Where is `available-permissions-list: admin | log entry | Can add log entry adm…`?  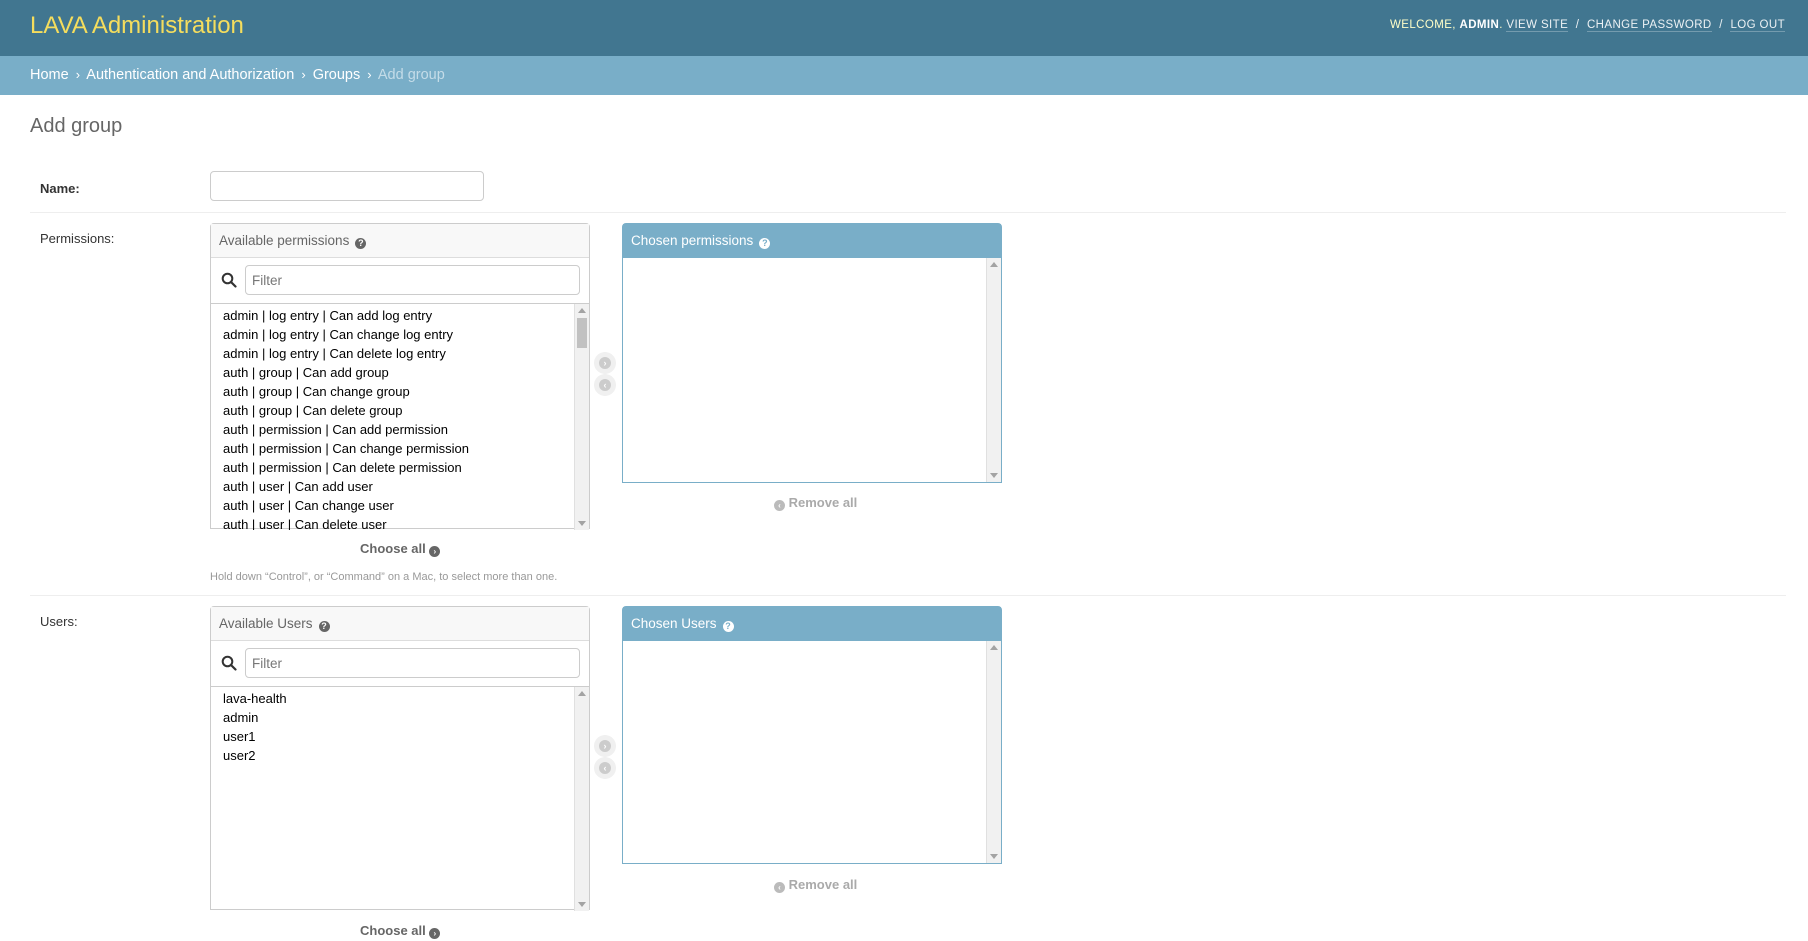 available-permissions-list: admin | log entry | Can add log entry adm… is located at coordinates (400, 417).